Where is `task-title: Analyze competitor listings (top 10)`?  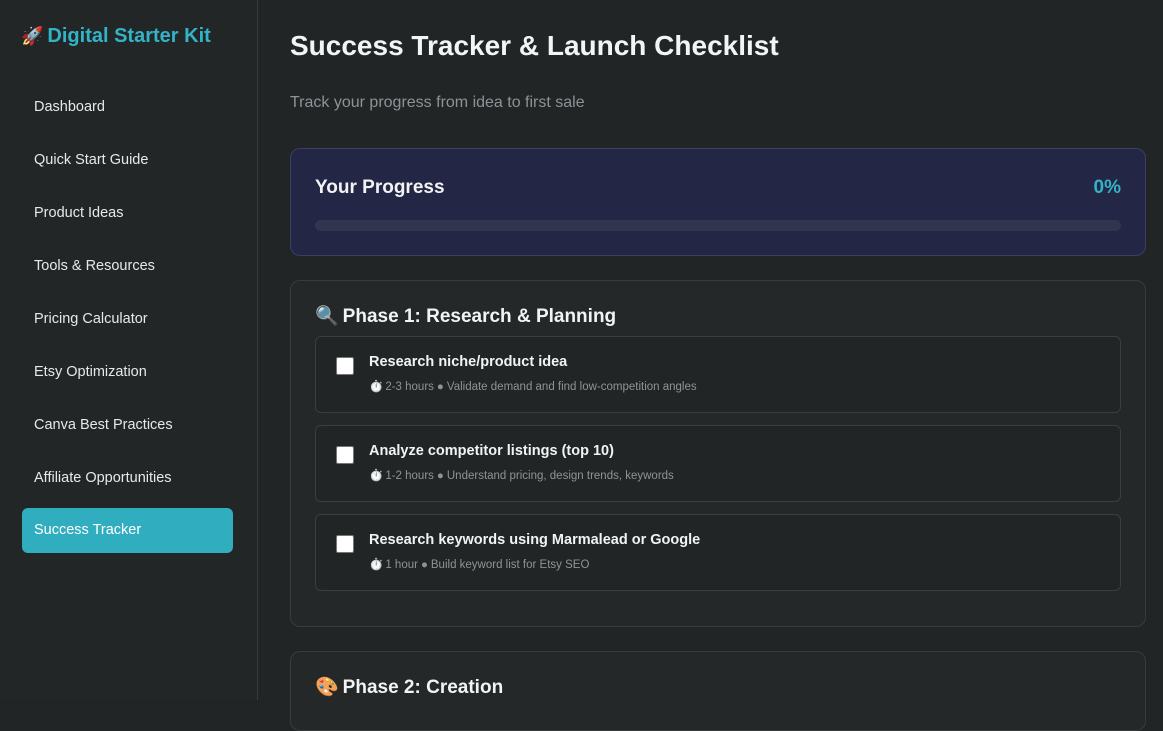
task-title: Analyze competitor listings (top 10) is located at coordinates (491, 451).